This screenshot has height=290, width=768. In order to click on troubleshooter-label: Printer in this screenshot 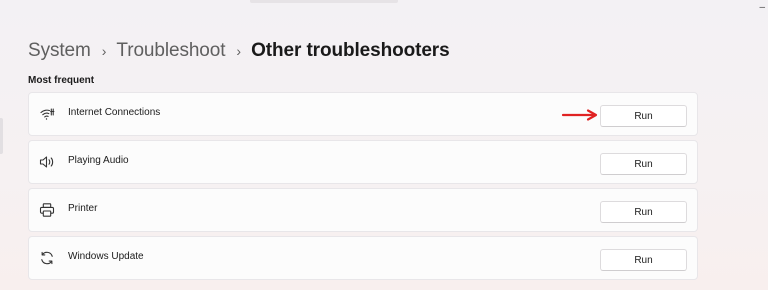, I will do `click(83, 208)`.